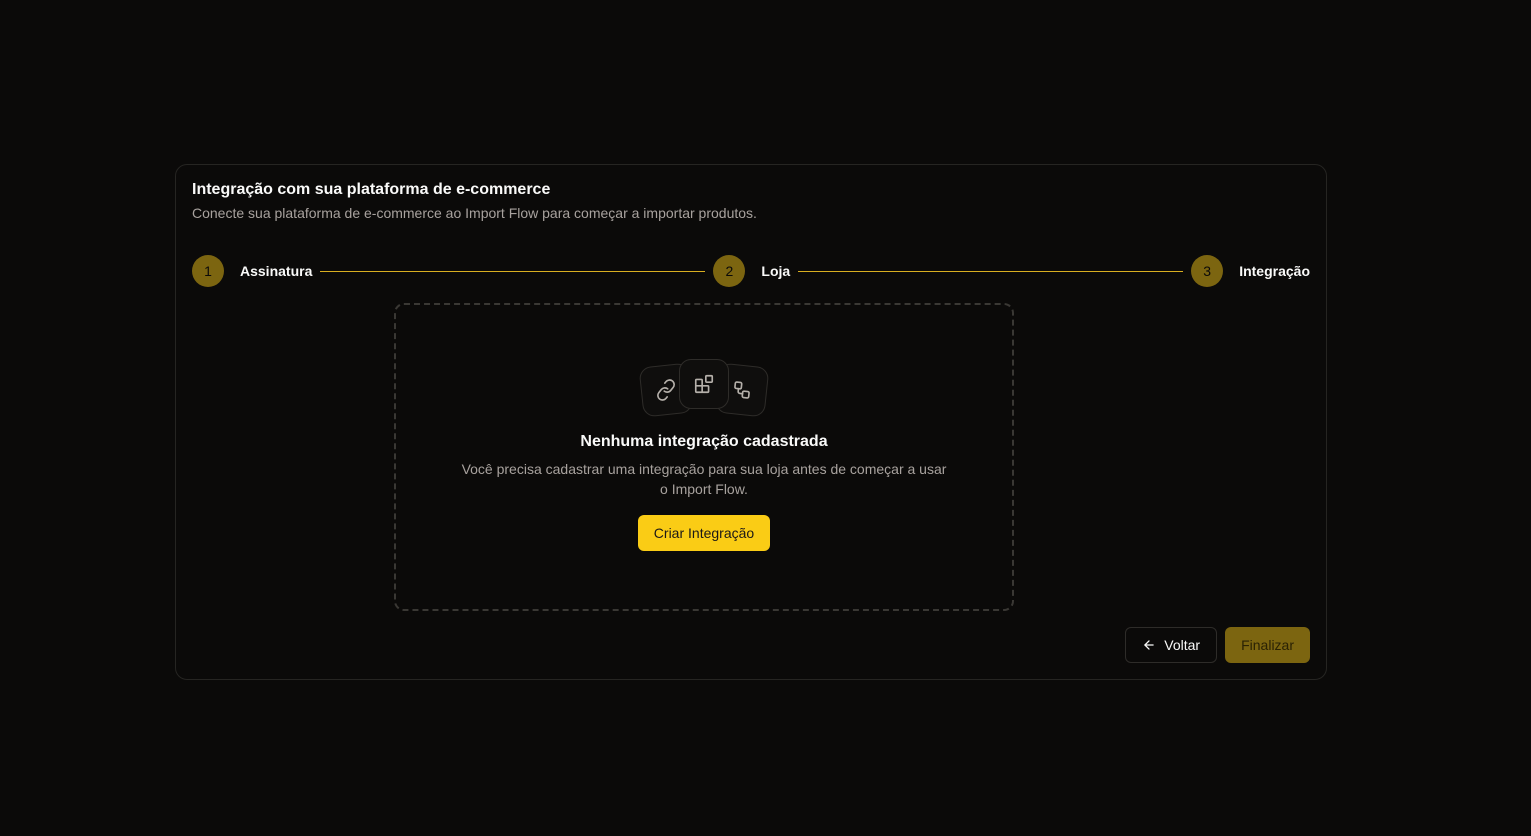  I want to click on back-button: Voltar, so click(1171, 645).